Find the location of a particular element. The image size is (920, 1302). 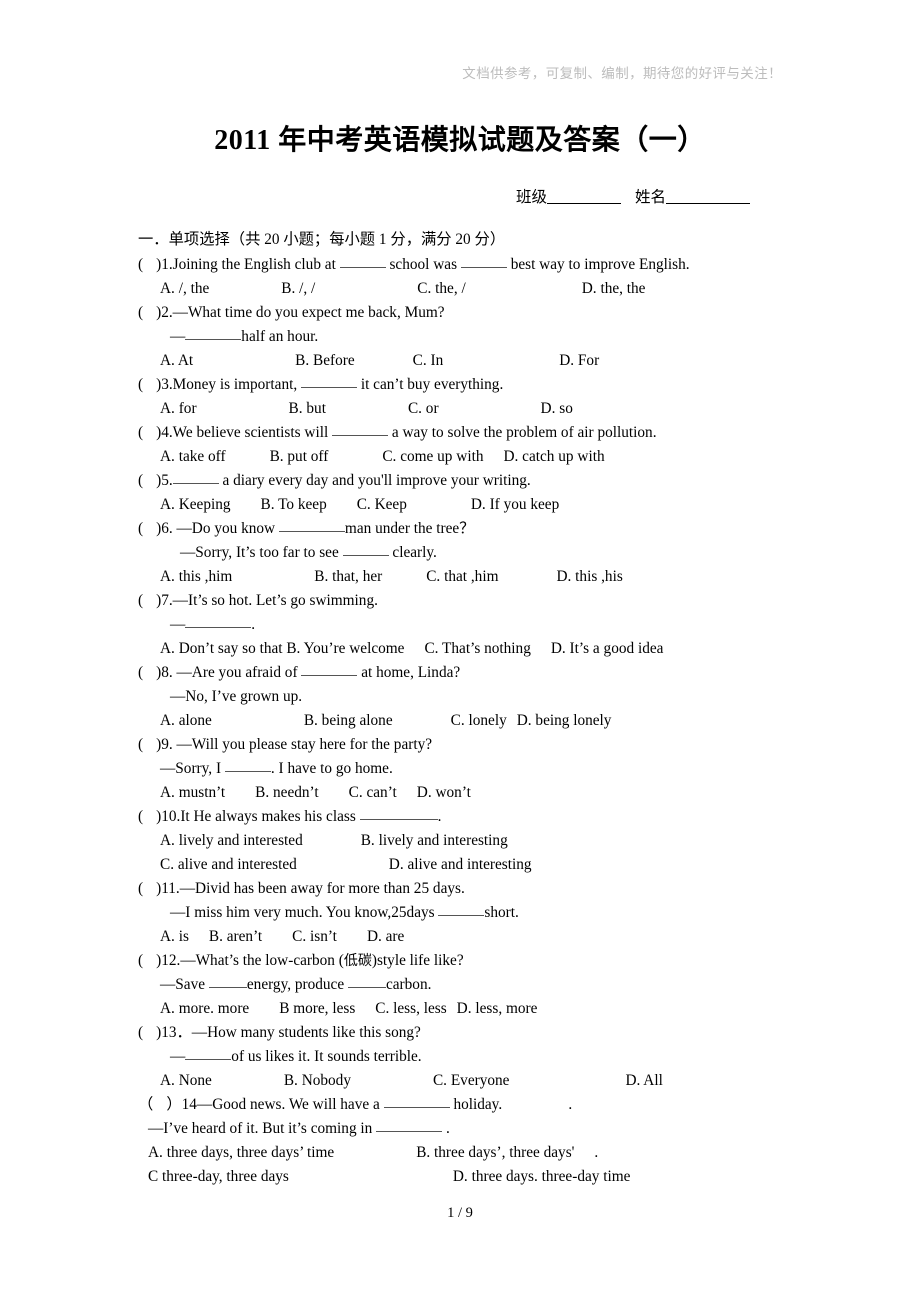

option-c: C. or is located at coordinates (423, 408).